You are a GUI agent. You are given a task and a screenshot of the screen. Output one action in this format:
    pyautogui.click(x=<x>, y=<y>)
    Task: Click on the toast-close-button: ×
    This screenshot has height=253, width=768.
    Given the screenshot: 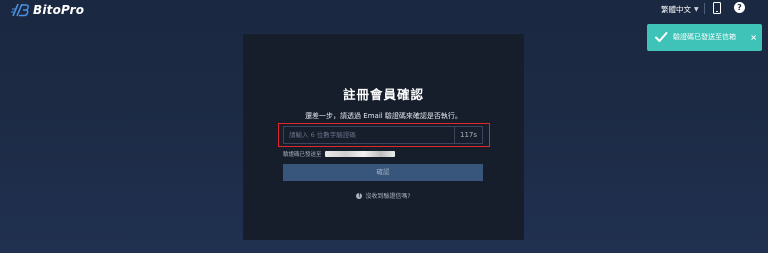 What is the action you would take?
    pyautogui.click(x=753, y=37)
    